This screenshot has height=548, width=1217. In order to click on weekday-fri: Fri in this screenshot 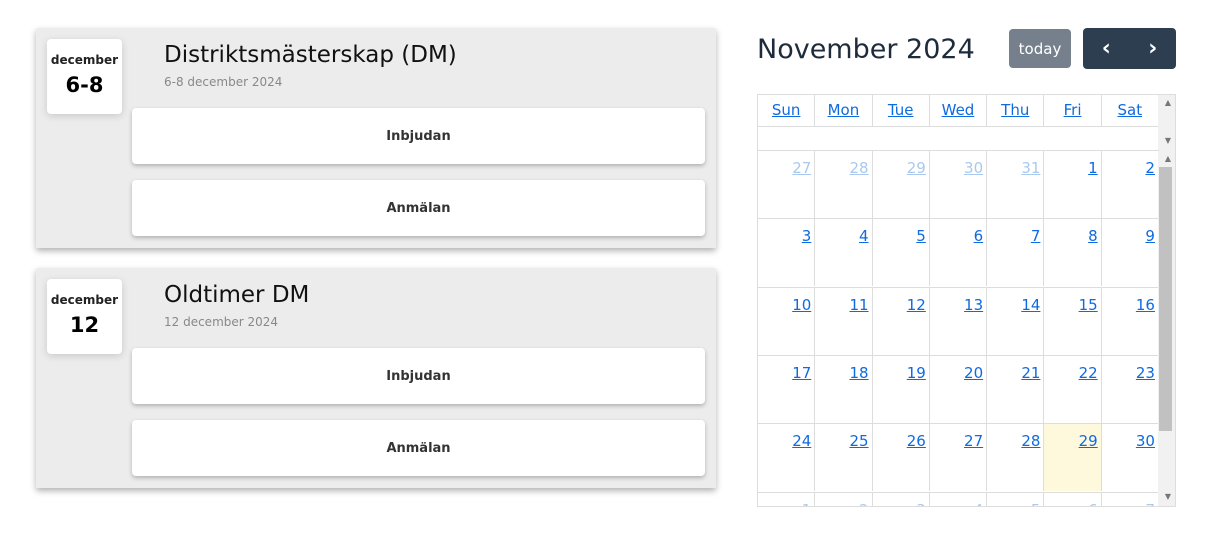, I will do `click(1073, 110)`.